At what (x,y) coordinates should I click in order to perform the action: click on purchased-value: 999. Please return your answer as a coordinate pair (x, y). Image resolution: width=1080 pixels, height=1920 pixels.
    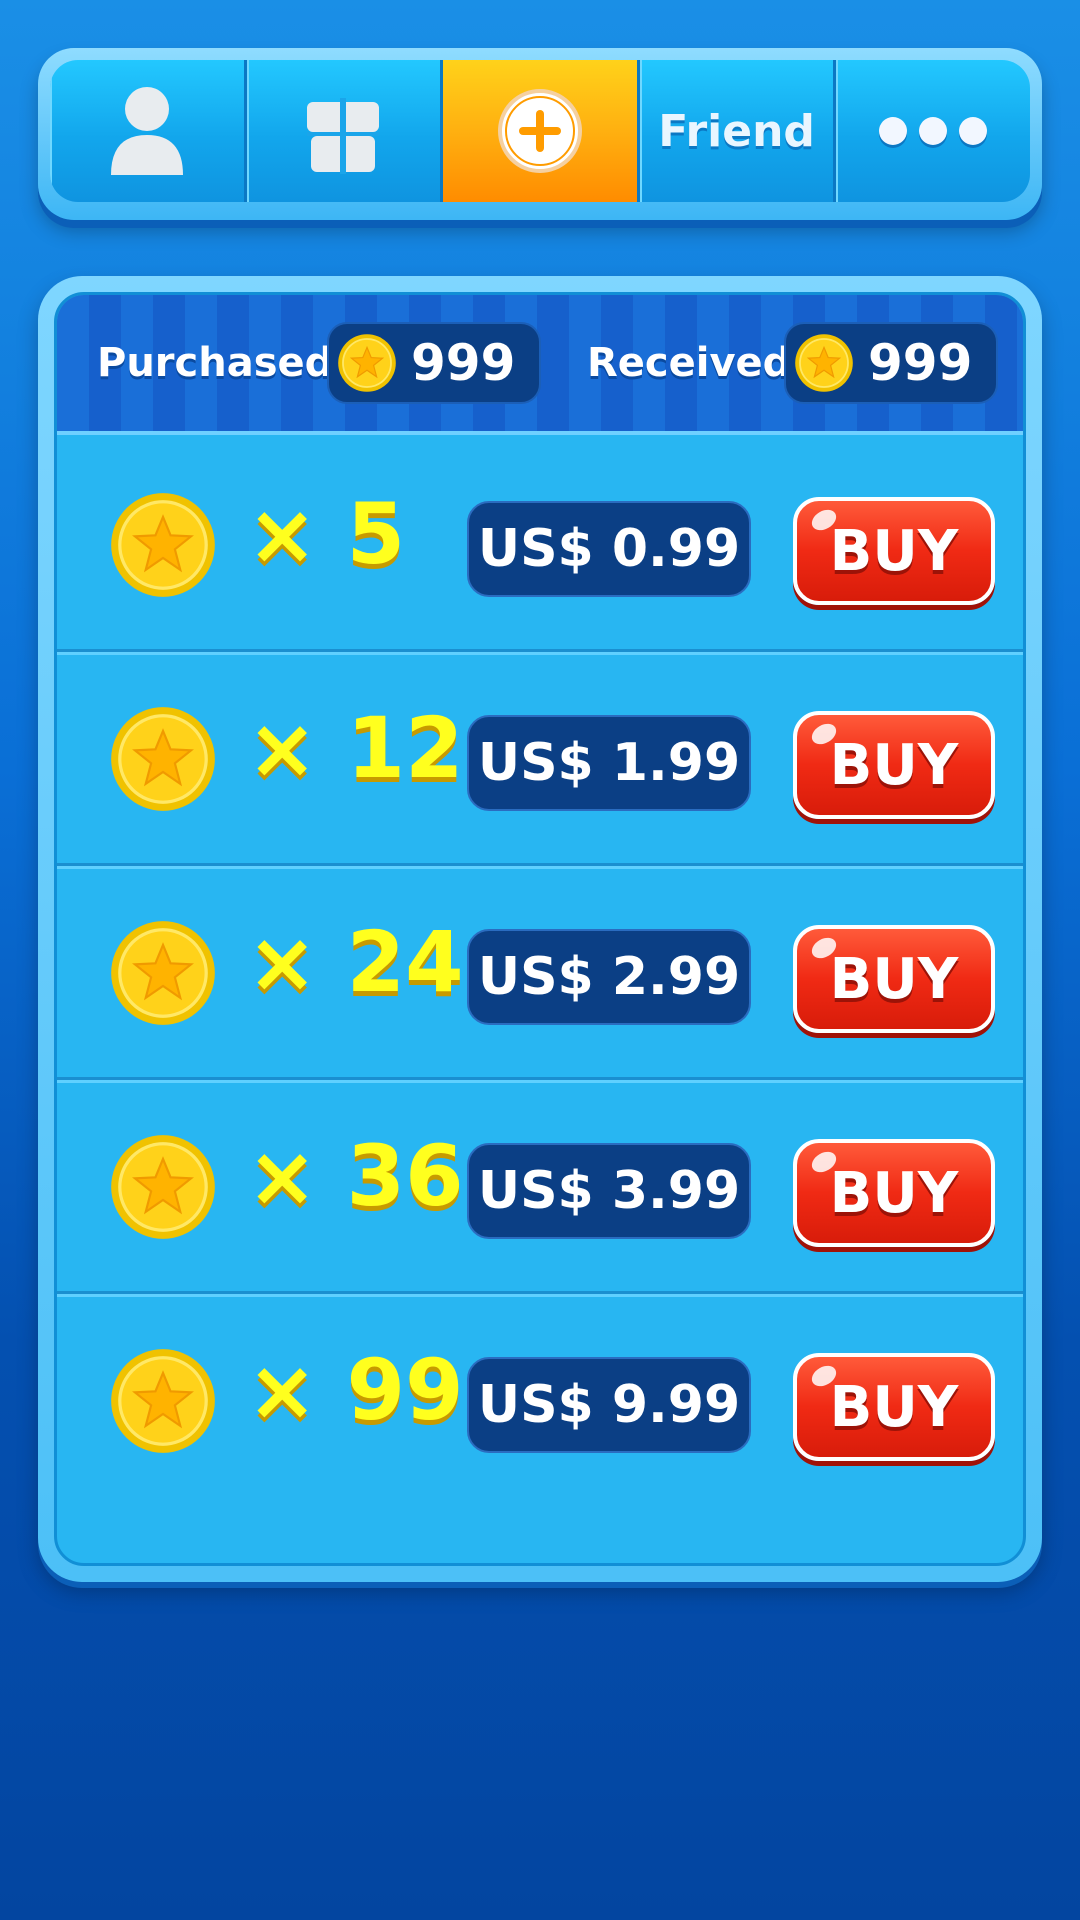
    Looking at the image, I should click on (463, 363).